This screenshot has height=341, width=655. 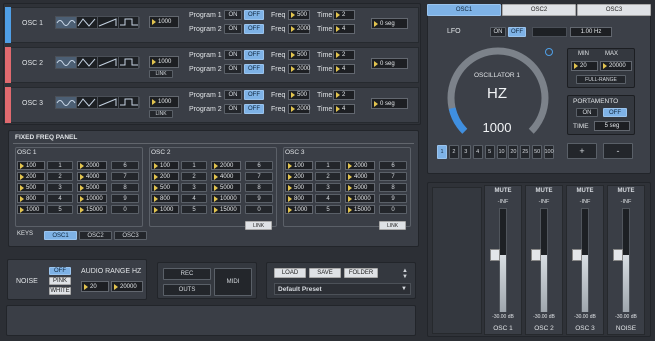 What do you see at coordinates (360, 198) in the screenshot?
I see `fixed-freq-field: 10000` at bounding box center [360, 198].